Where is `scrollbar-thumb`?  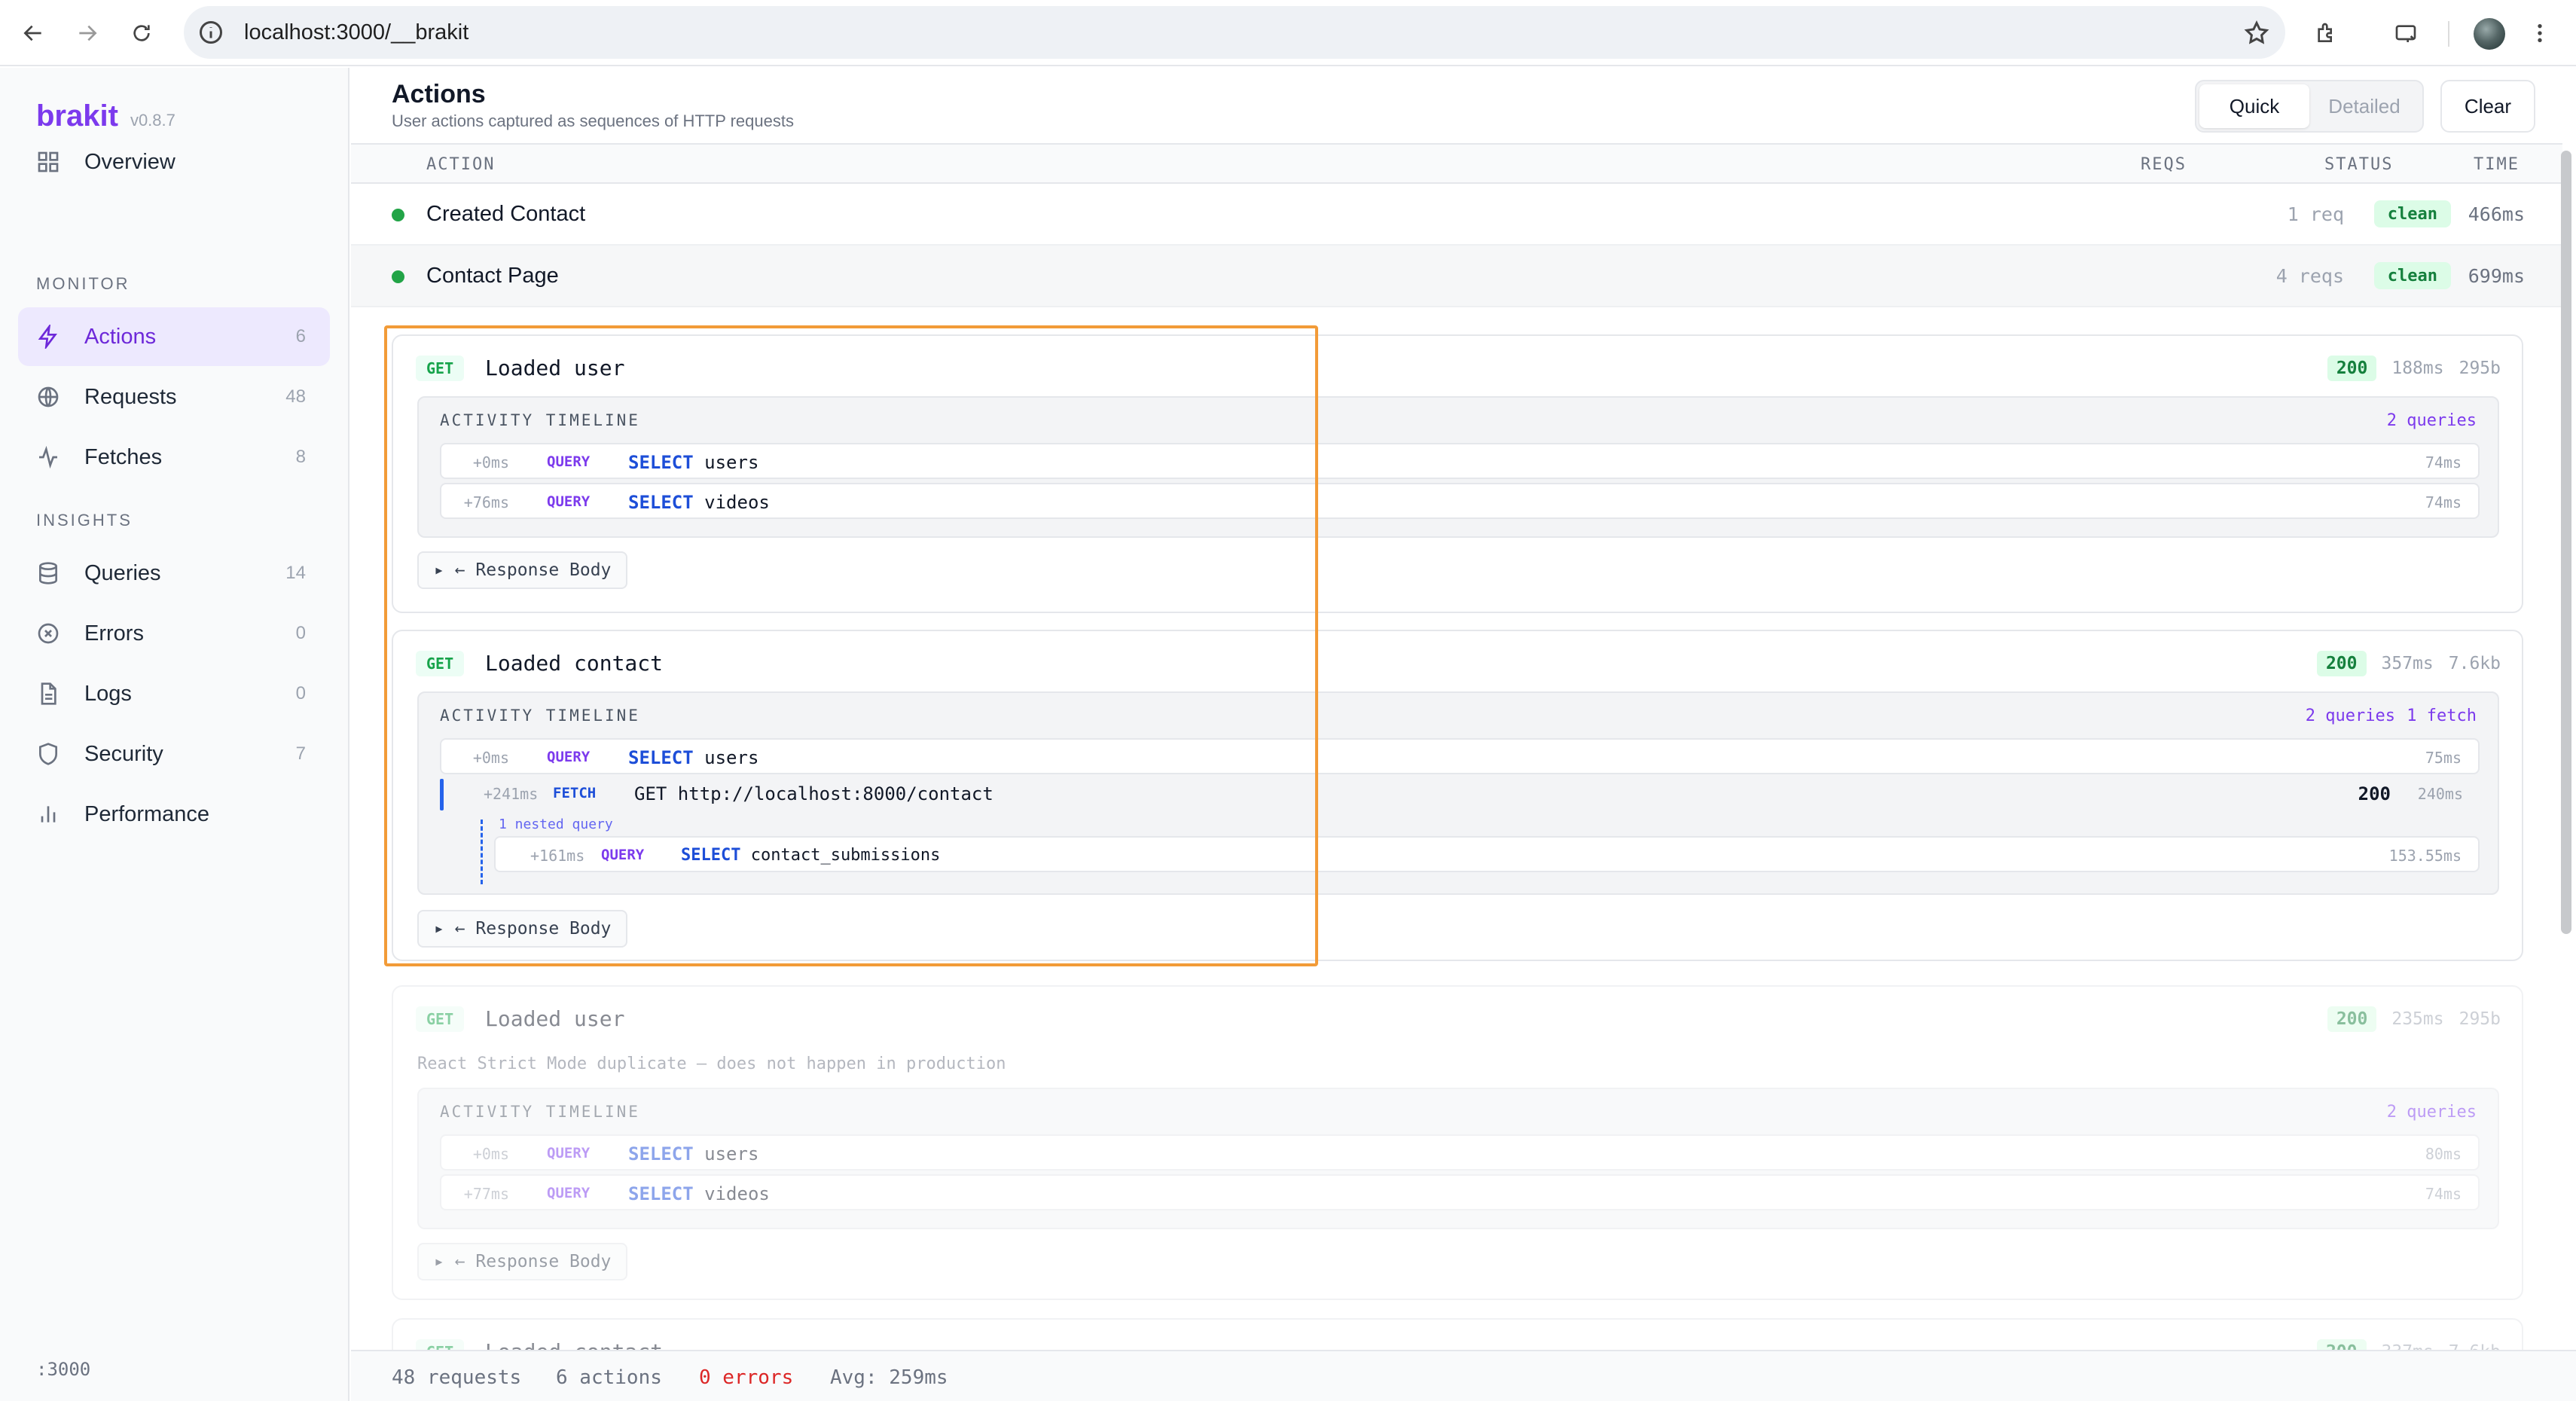 scrollbar-thumb is located at coordinates (2566, 542).